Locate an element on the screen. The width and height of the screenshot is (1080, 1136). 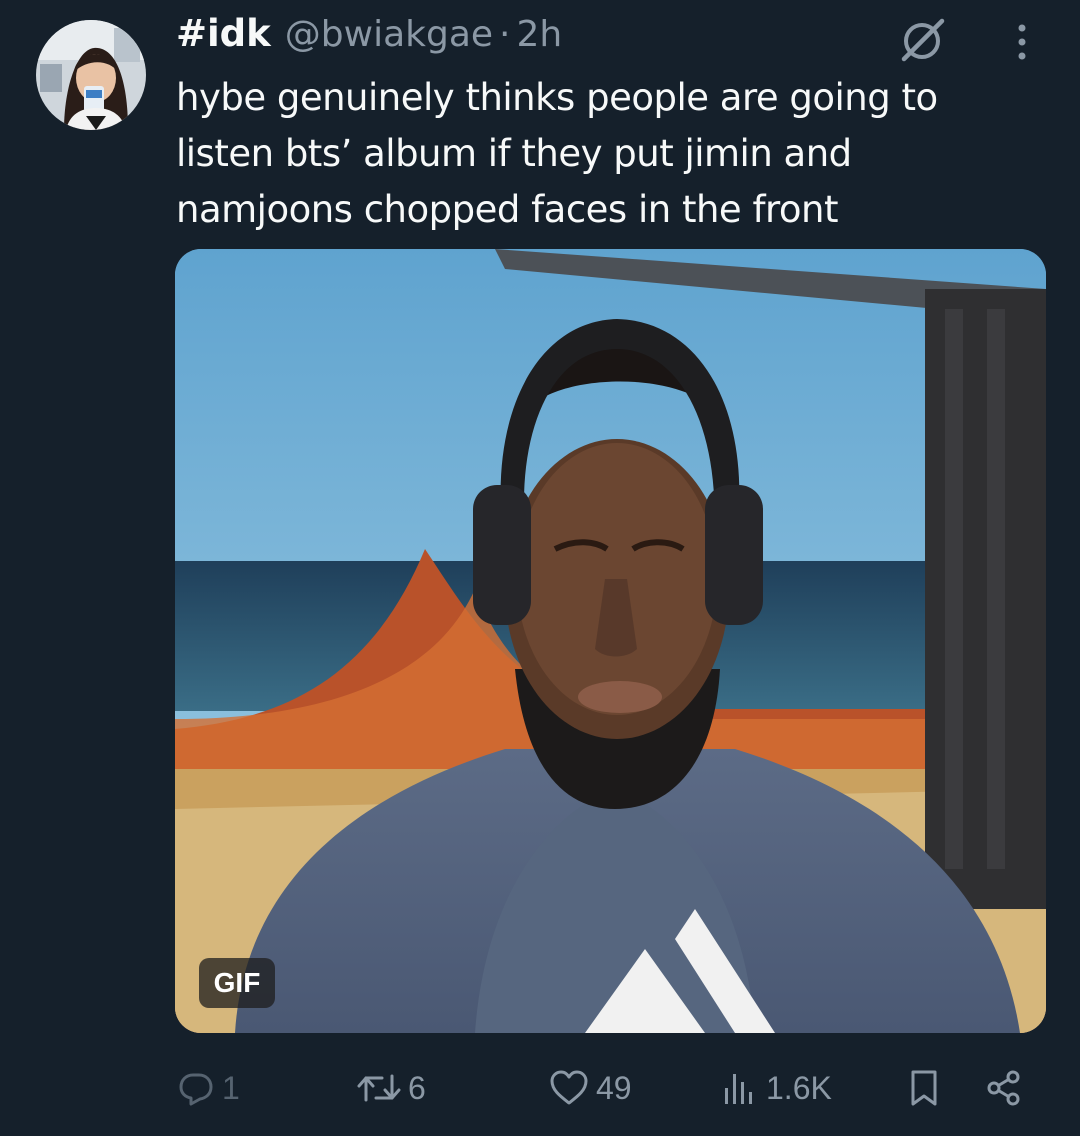
display-name: #idk is located at coordinates (223, 33).